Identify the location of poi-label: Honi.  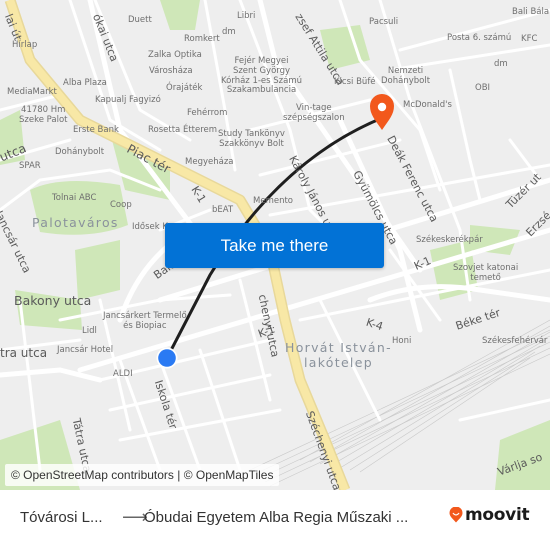
(402, 341).